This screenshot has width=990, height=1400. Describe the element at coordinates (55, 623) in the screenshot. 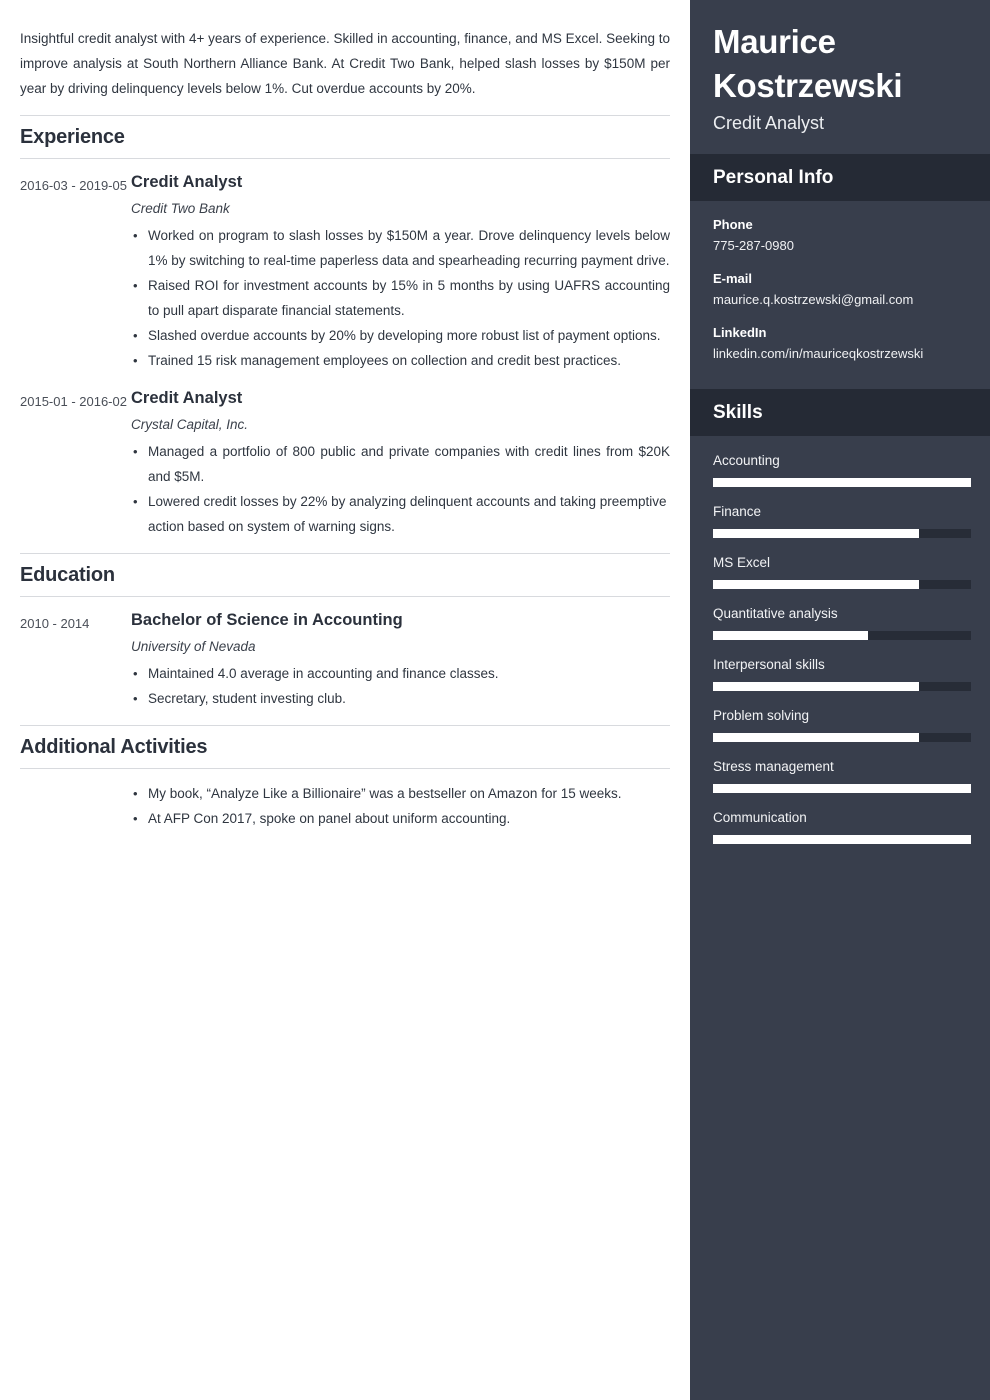

I see `entry-dates: 2010 - 2014` at that location.